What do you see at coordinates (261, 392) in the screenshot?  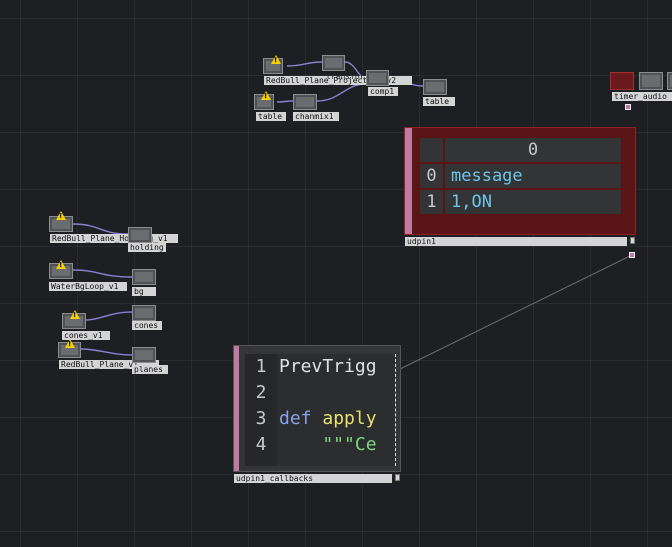 I see `line-number: 2` at bounding box center [261, 392].